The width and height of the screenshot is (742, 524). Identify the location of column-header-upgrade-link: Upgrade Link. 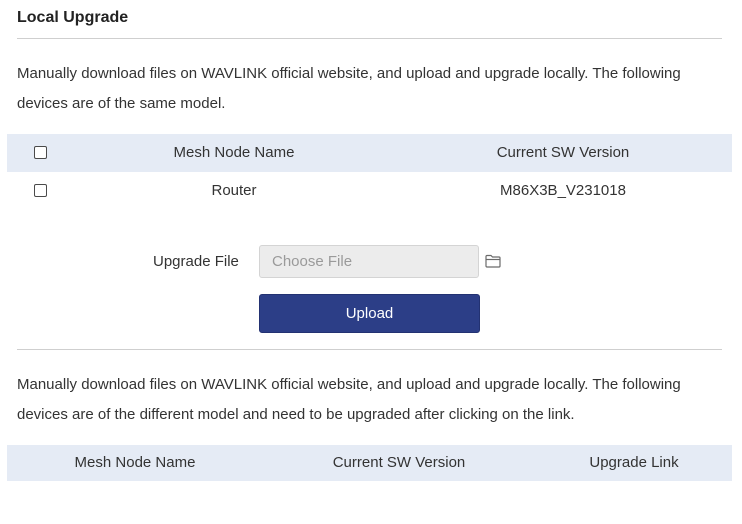
(634, 462).